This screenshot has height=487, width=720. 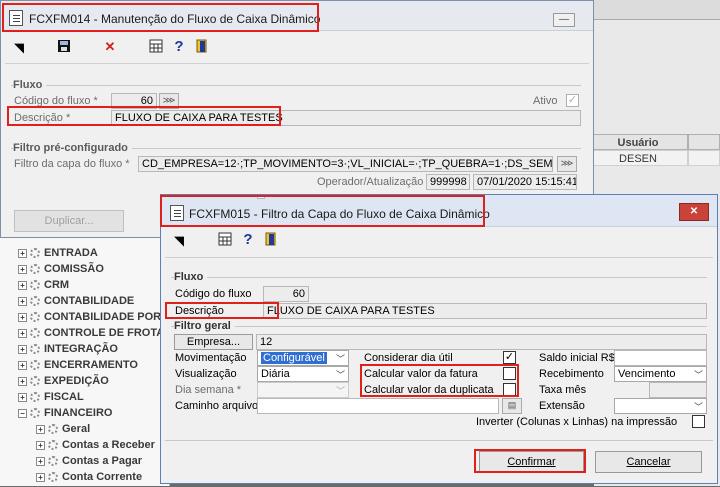 What do you see at coordinates (64, 47) in the screenshot?
I see `save-icon` at bounding box center [64, 47].